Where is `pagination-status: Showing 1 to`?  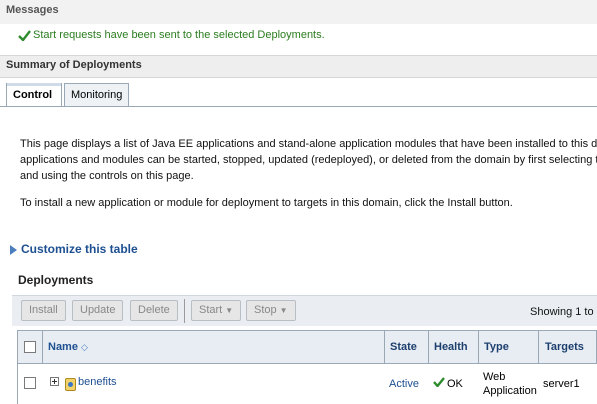
pagination-status: Showing 1 to is located at coordinates (562, 312).